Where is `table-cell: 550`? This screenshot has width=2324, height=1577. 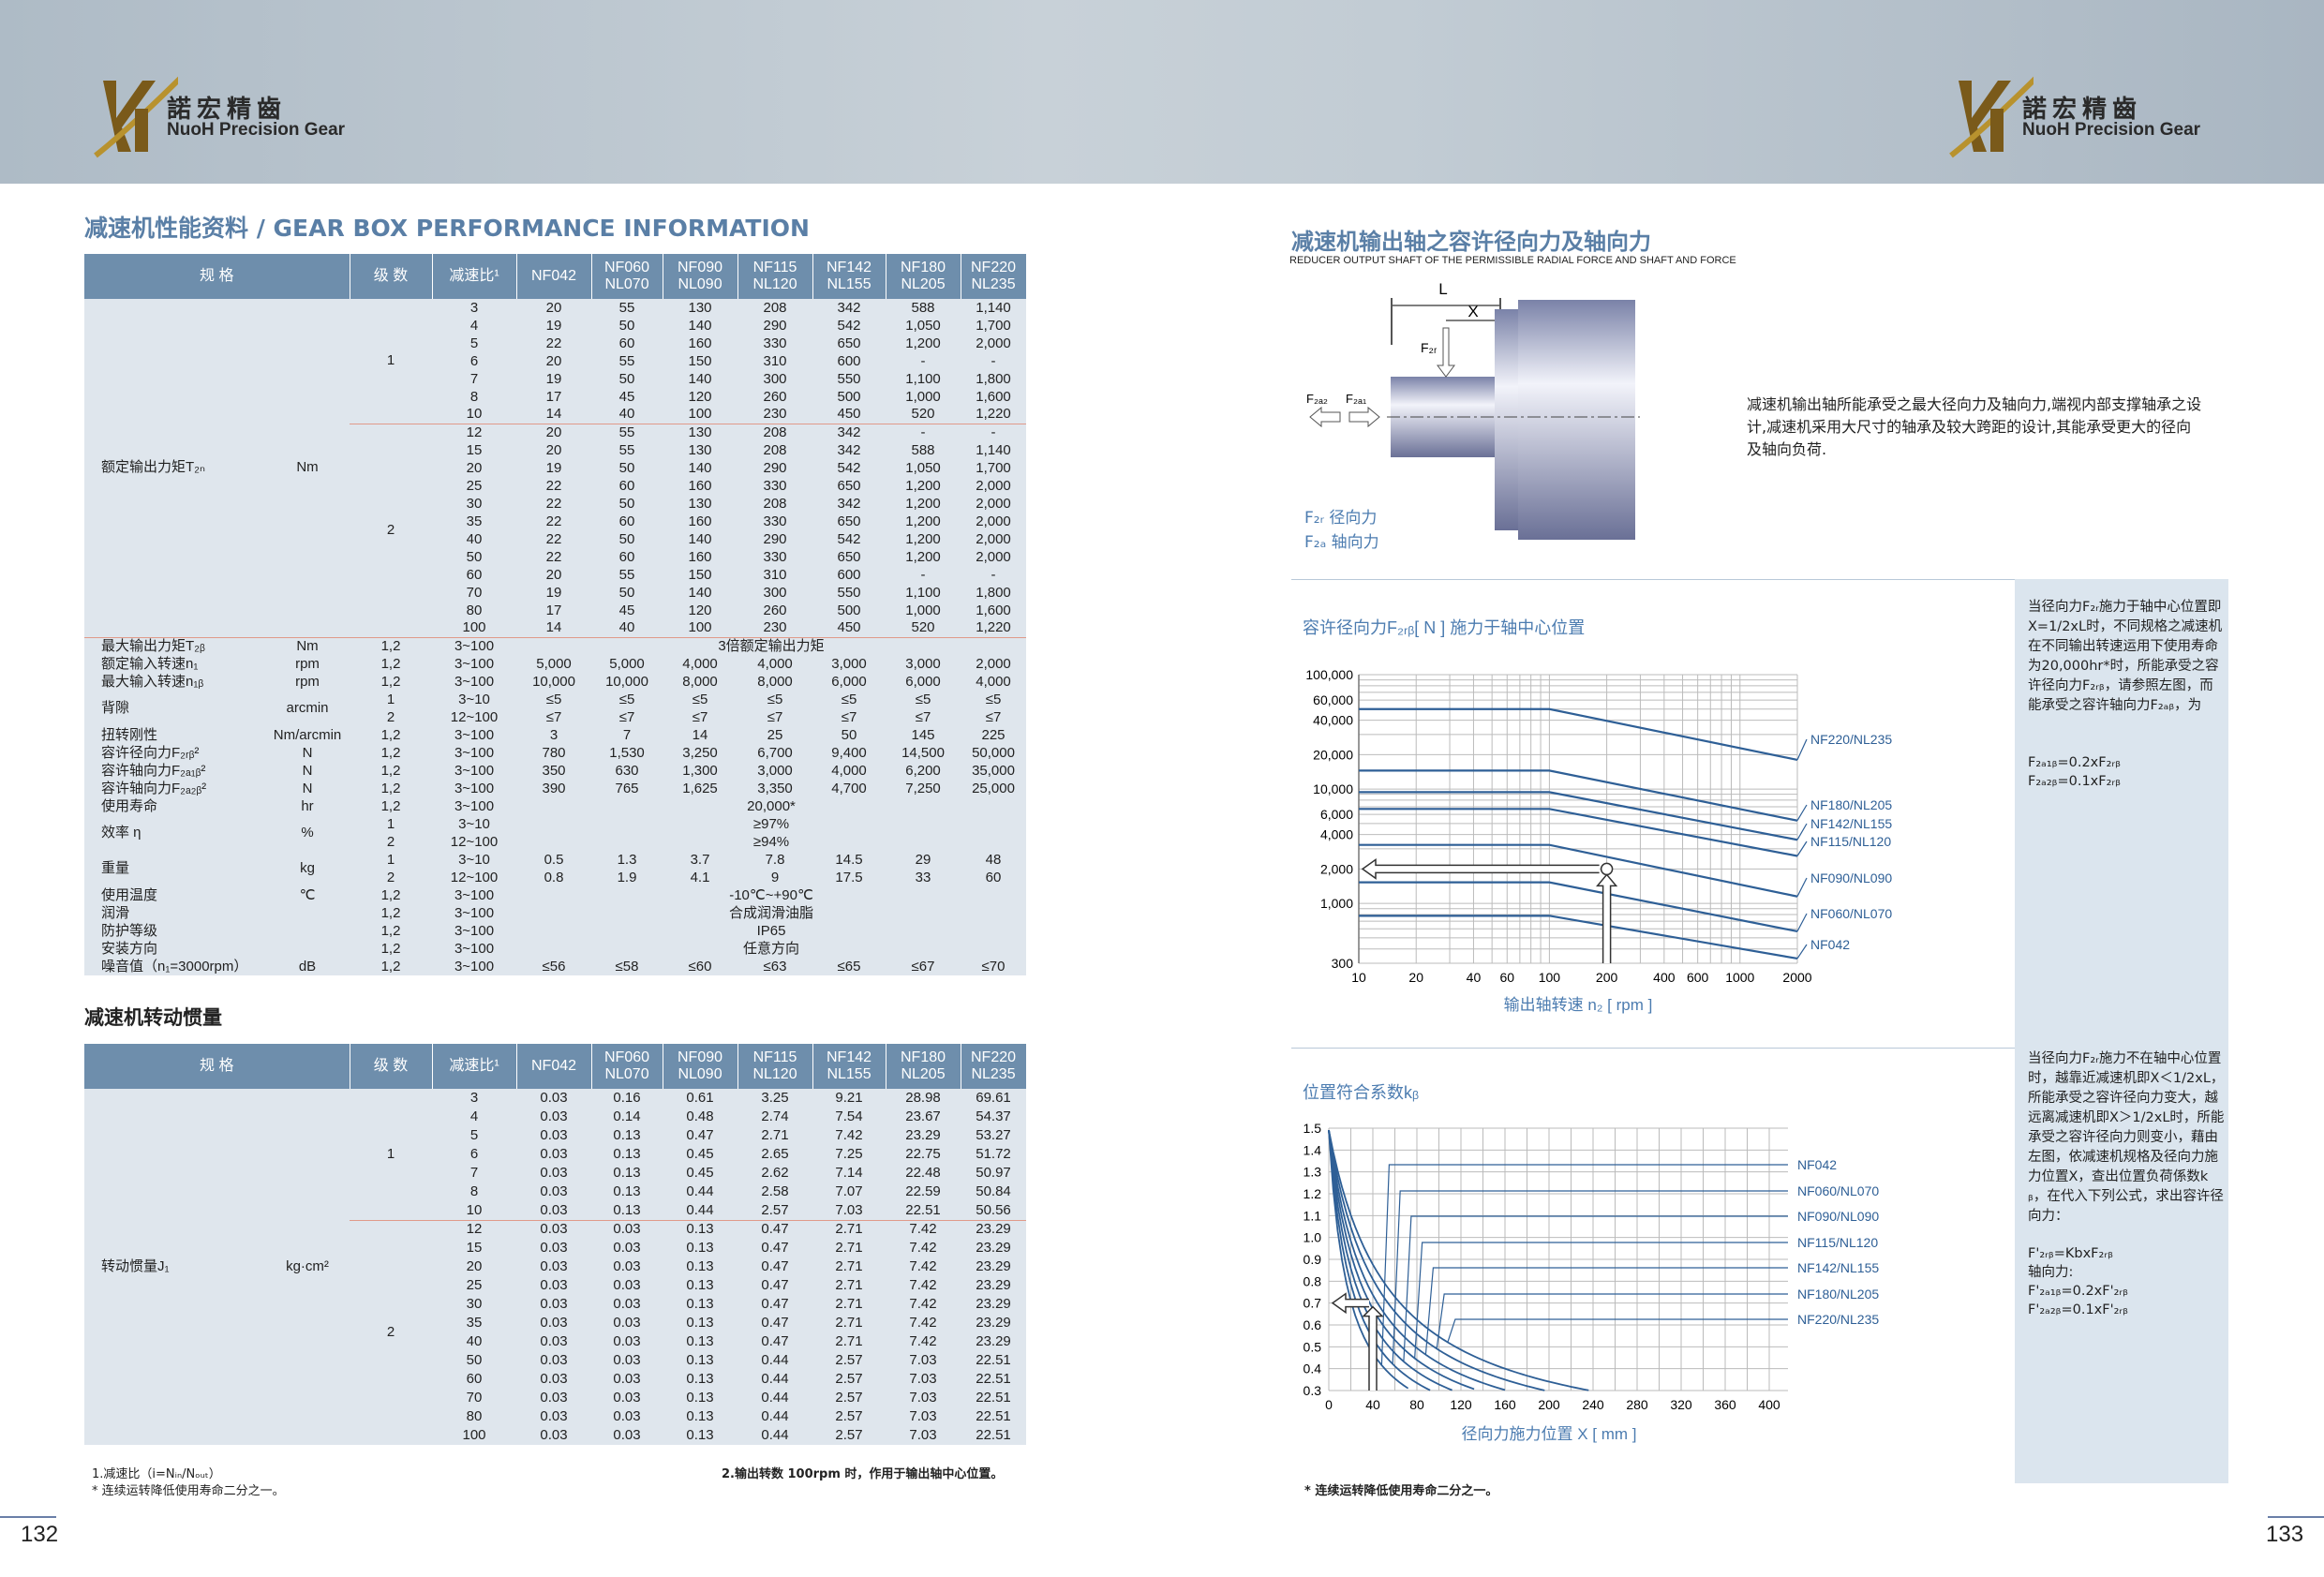
table-cell: 550 is located at coordinates (849, 593).